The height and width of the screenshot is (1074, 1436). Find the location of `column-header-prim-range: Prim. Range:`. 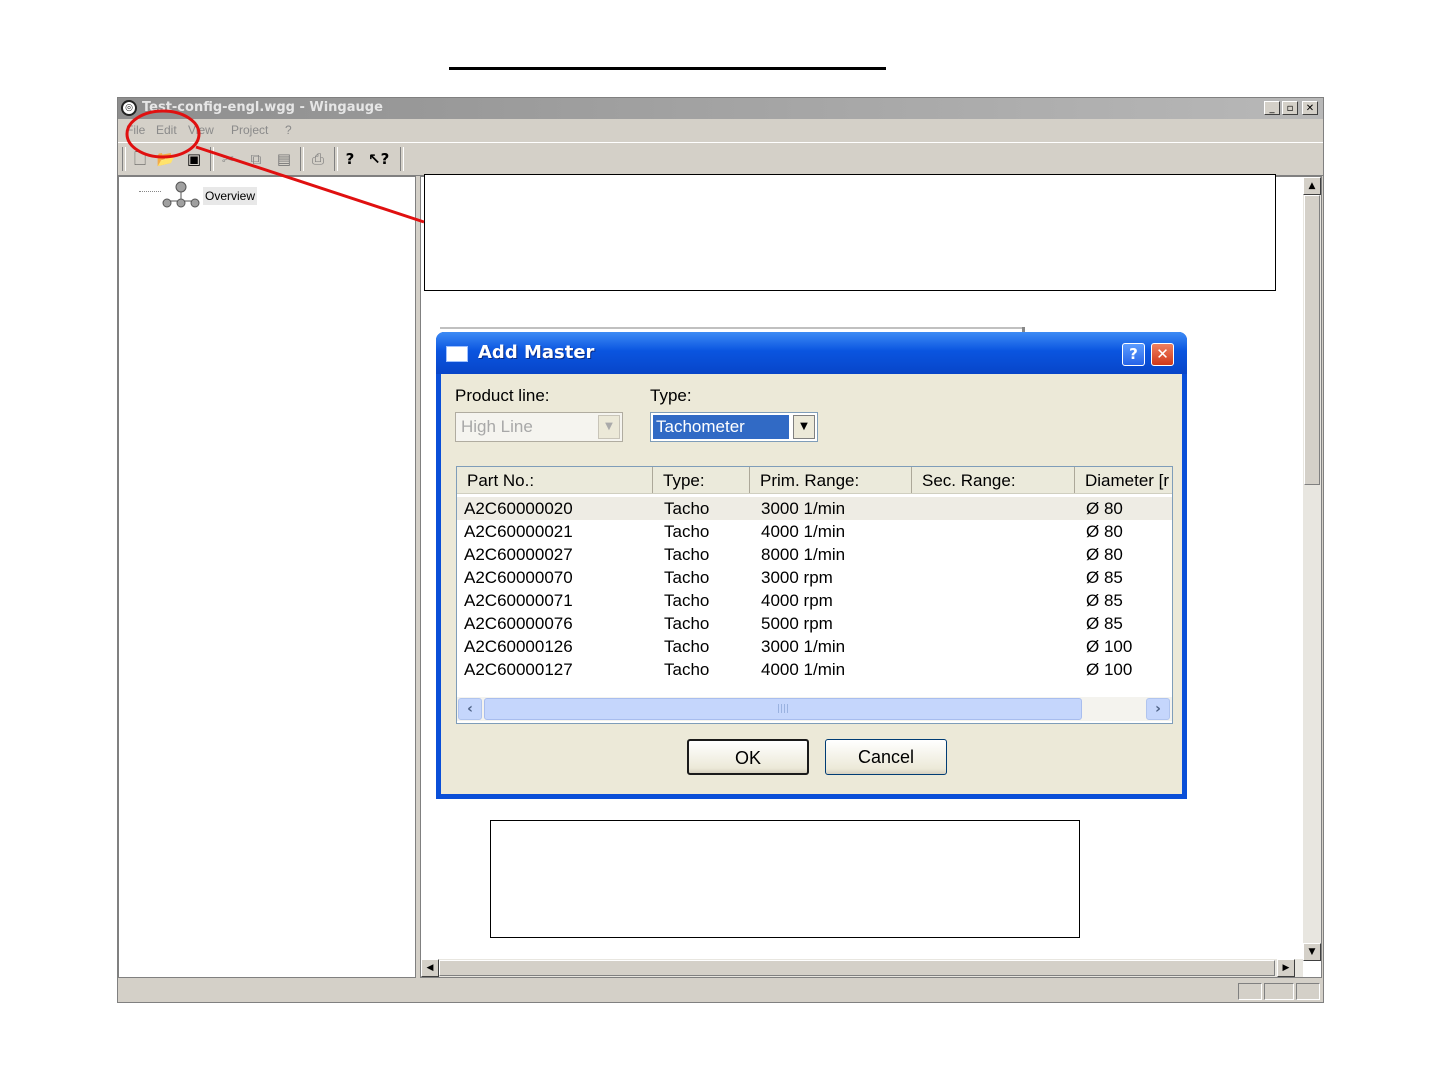

column-header-prim-range: Prim. Range: is located at coordinates (831, 480).